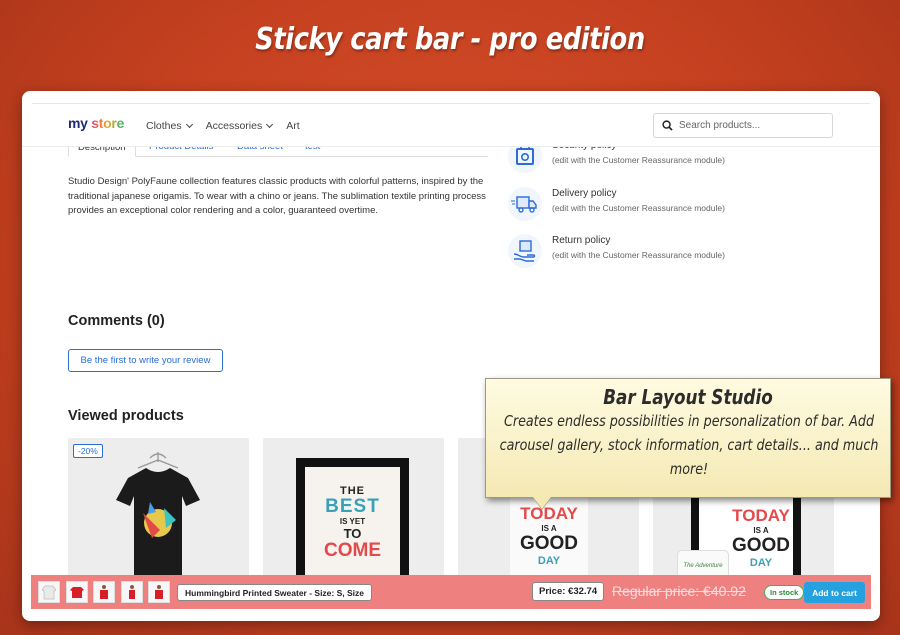 The image size is (900, 635). Describe the element at coordinates (667, 125) in the screenshot. I see `search-icon` at that location.